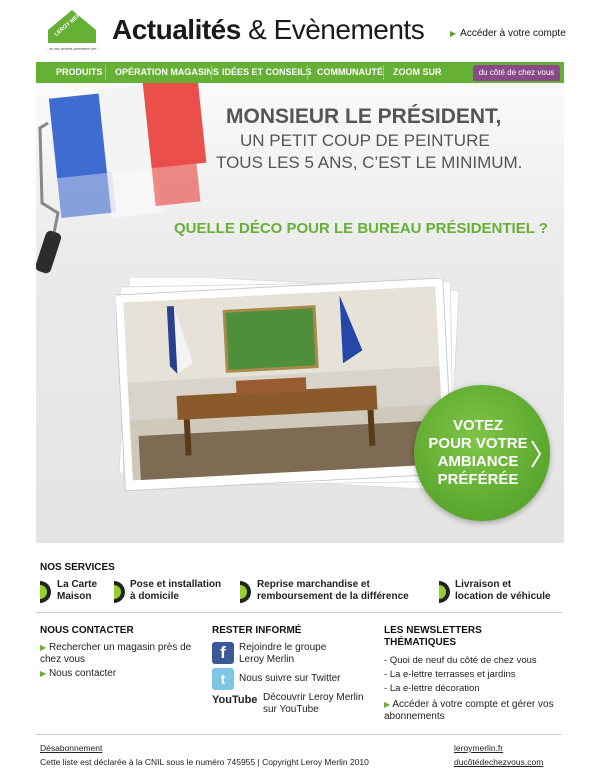 This screenshot has height=776, width=600. I want to click on newsletters-title: LES NEWSLETTERS THÉMATIQUES, so click(433, 636).